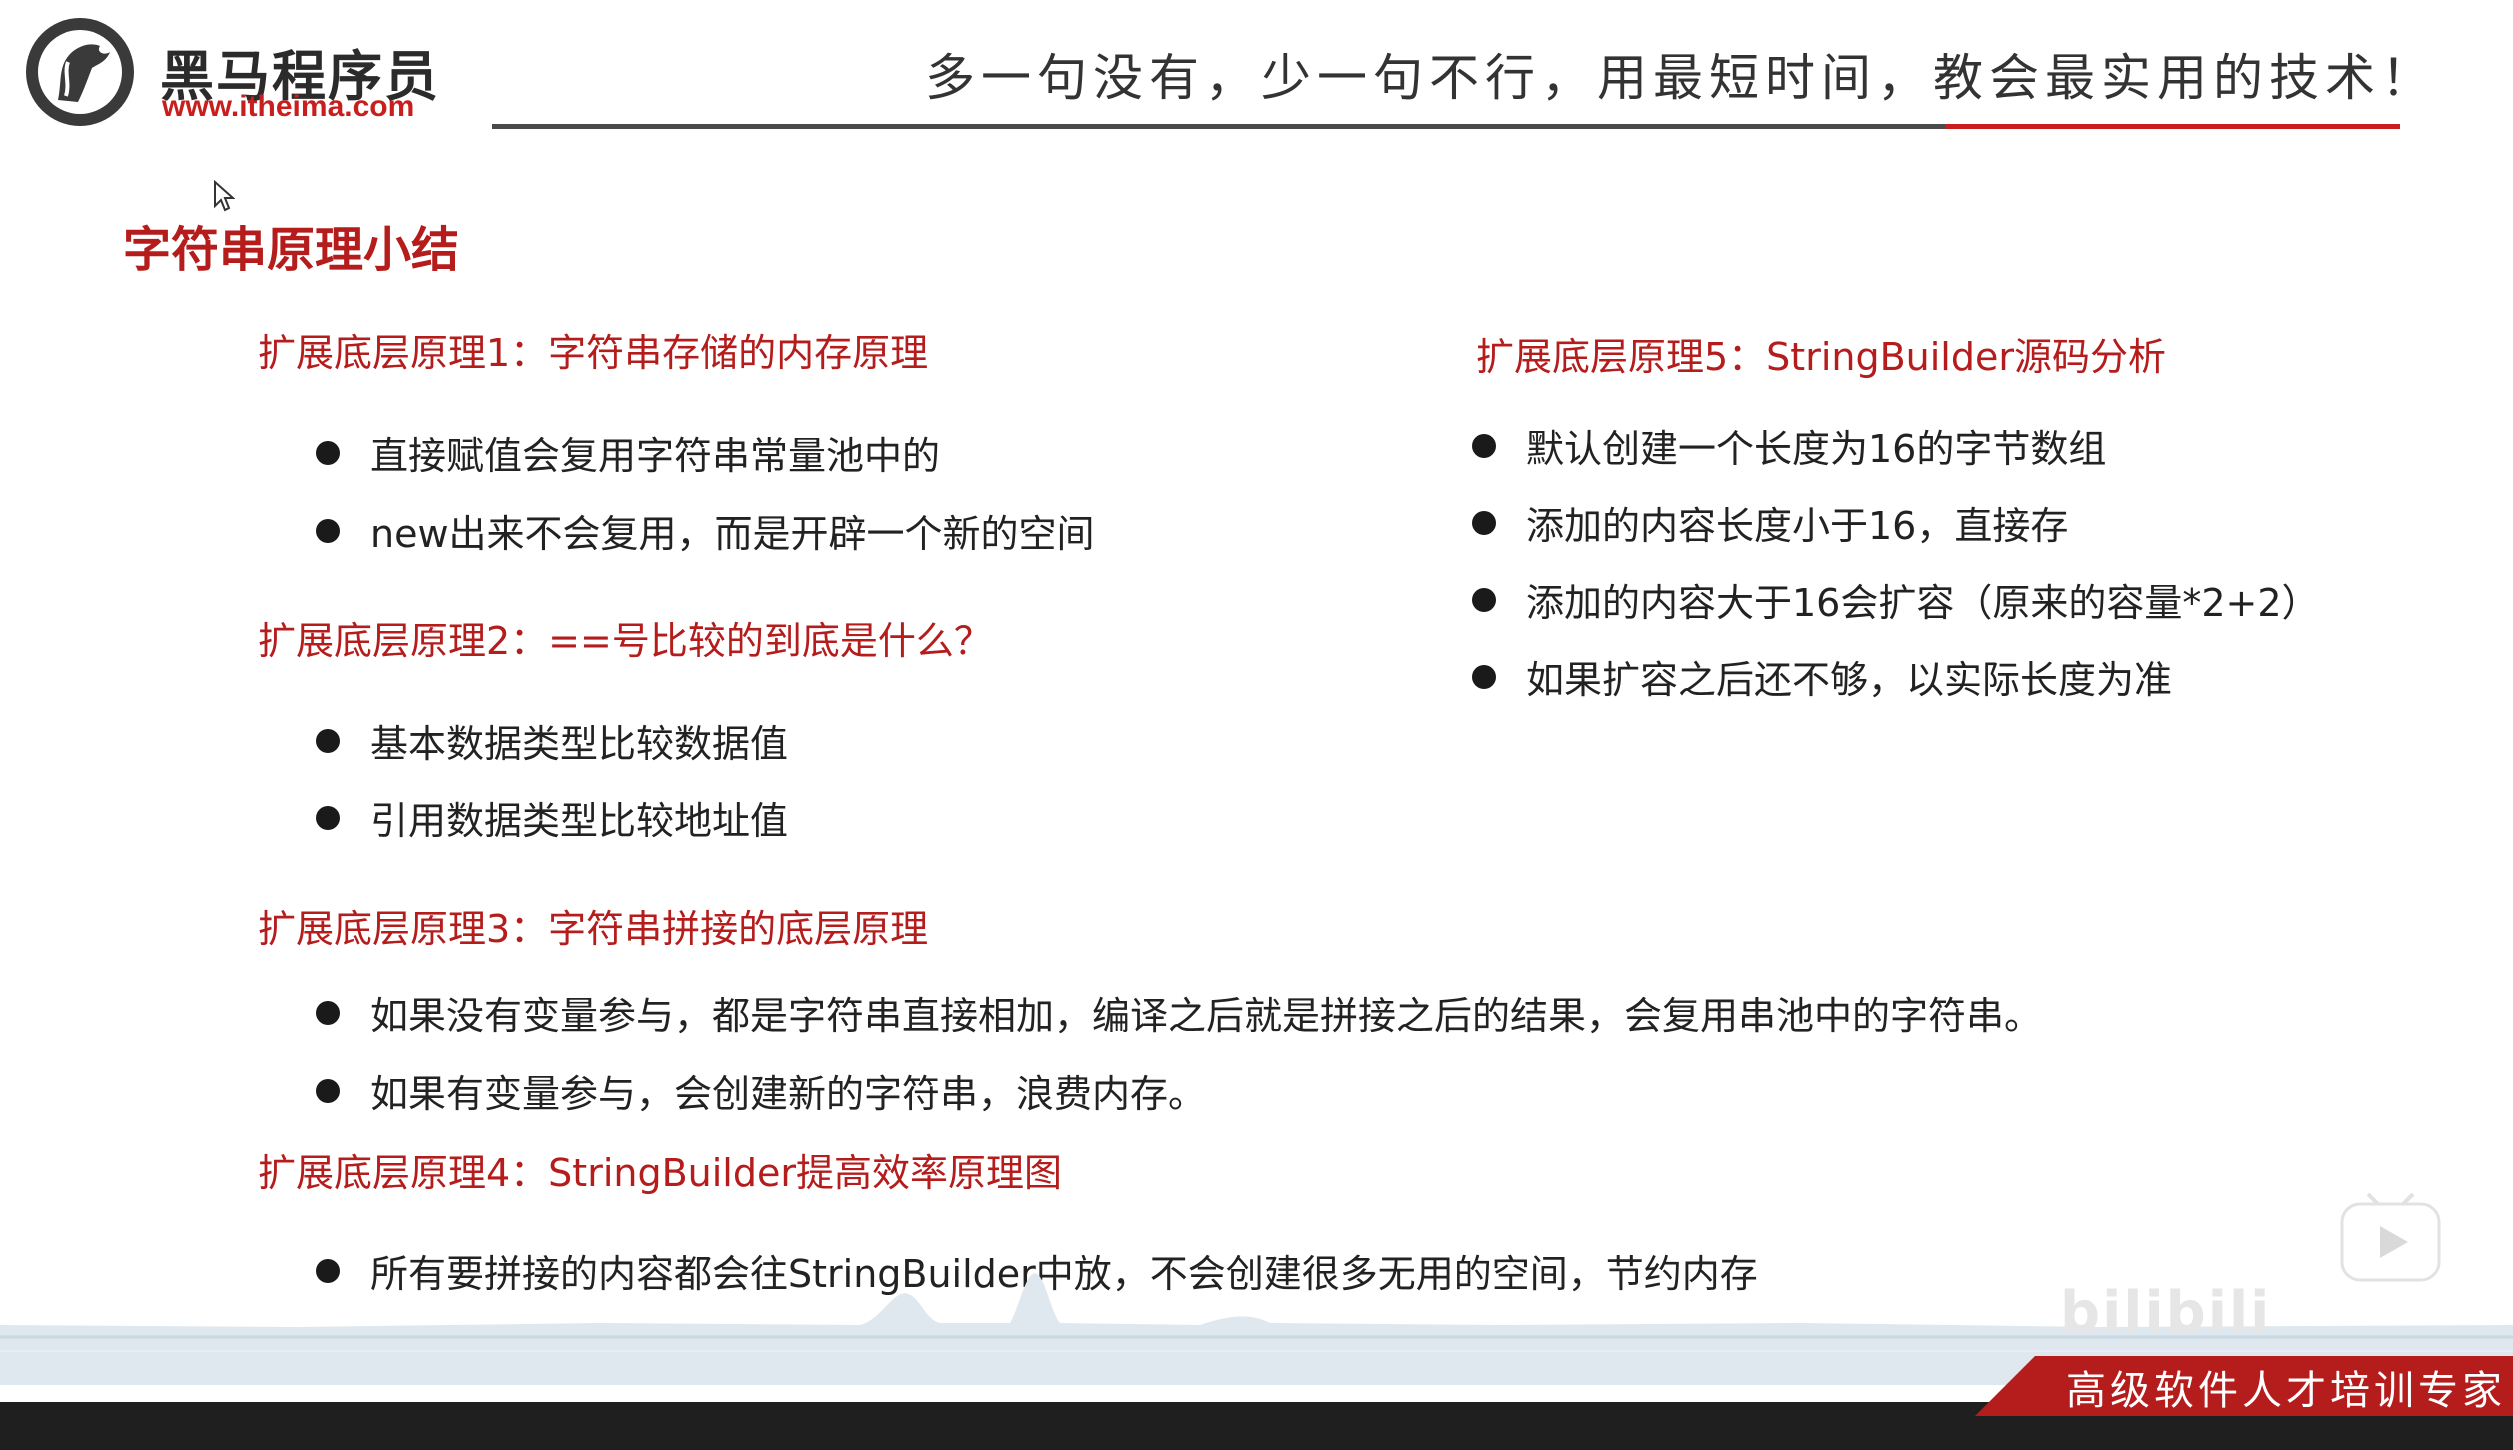 This screenshot has width=2513, height=1450. What do you see at coordinates (80, 72) in the screenshot?
I see `horse-head-logo-icon` at bounding box center [80, 72].